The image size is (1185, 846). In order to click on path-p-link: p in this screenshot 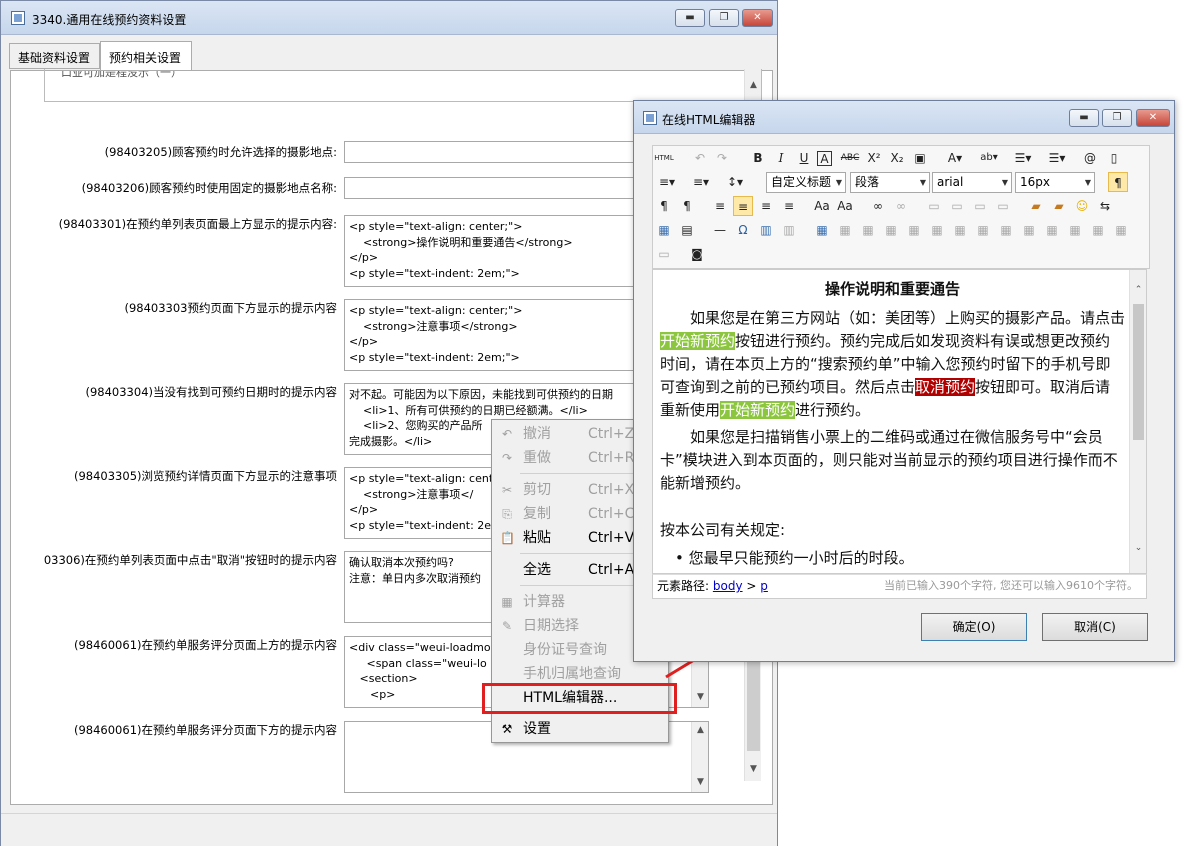, I will do `click(764, 586)`.